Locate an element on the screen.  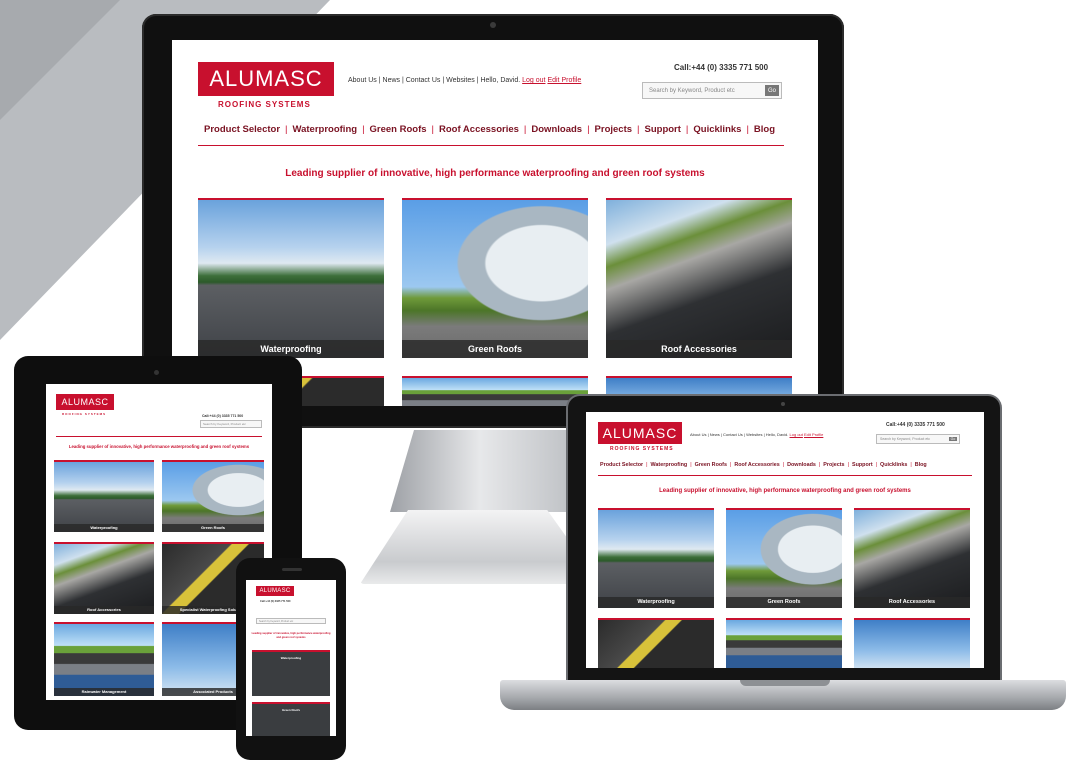
laptop-tile-green-roofs: Green Roofs is located at coordinates (784, 558).